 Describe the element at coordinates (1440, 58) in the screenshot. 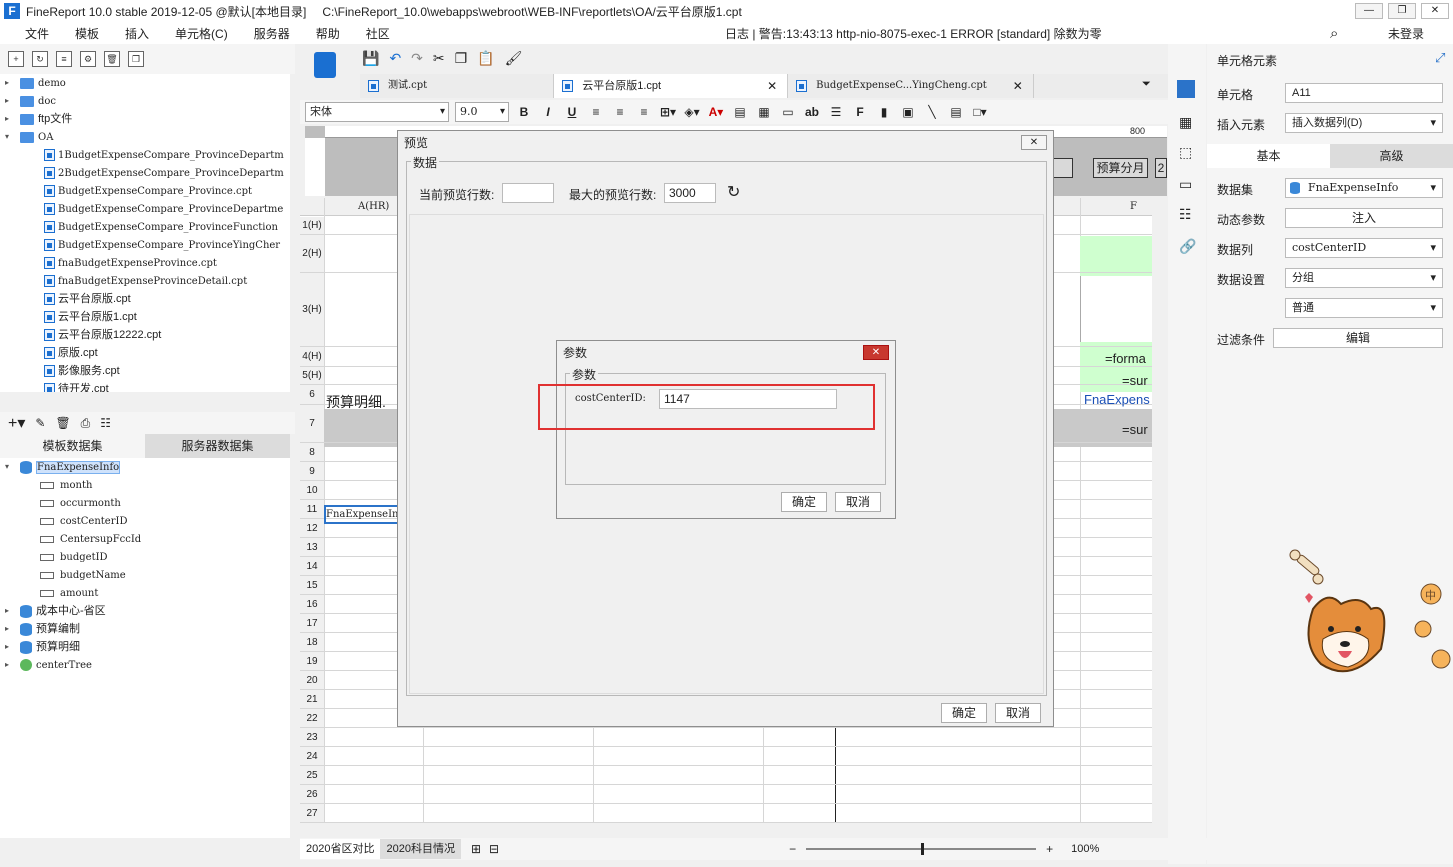

I see `expand-icon: ⤢` at that location.